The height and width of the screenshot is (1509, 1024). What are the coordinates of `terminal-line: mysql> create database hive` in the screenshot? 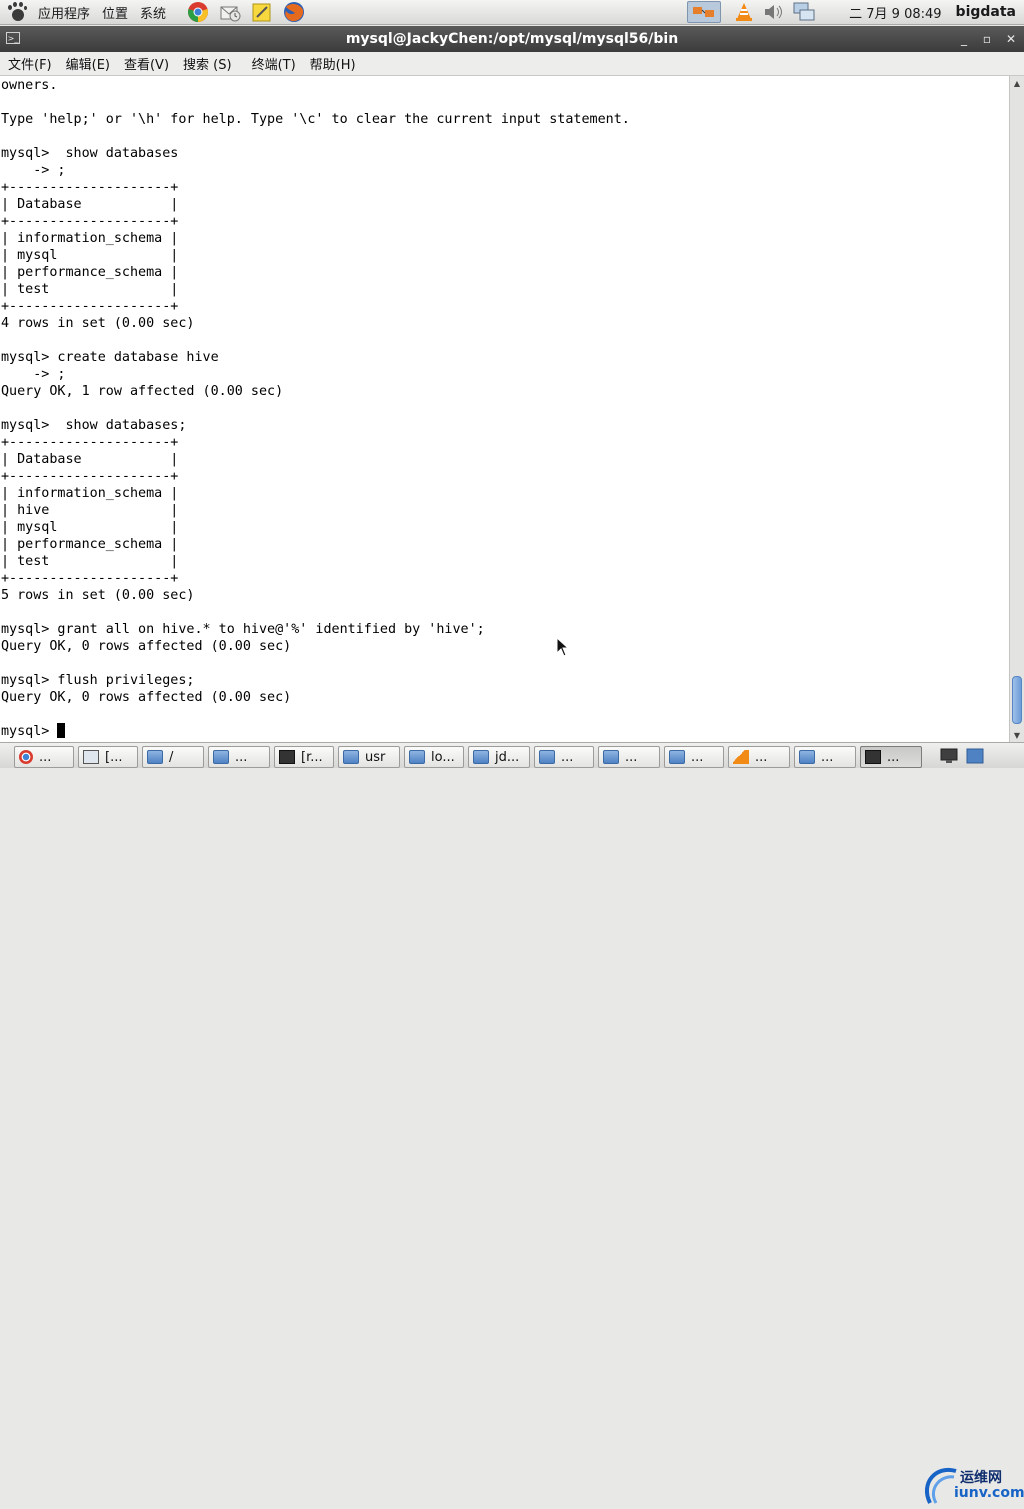 It's located at (110, 357).